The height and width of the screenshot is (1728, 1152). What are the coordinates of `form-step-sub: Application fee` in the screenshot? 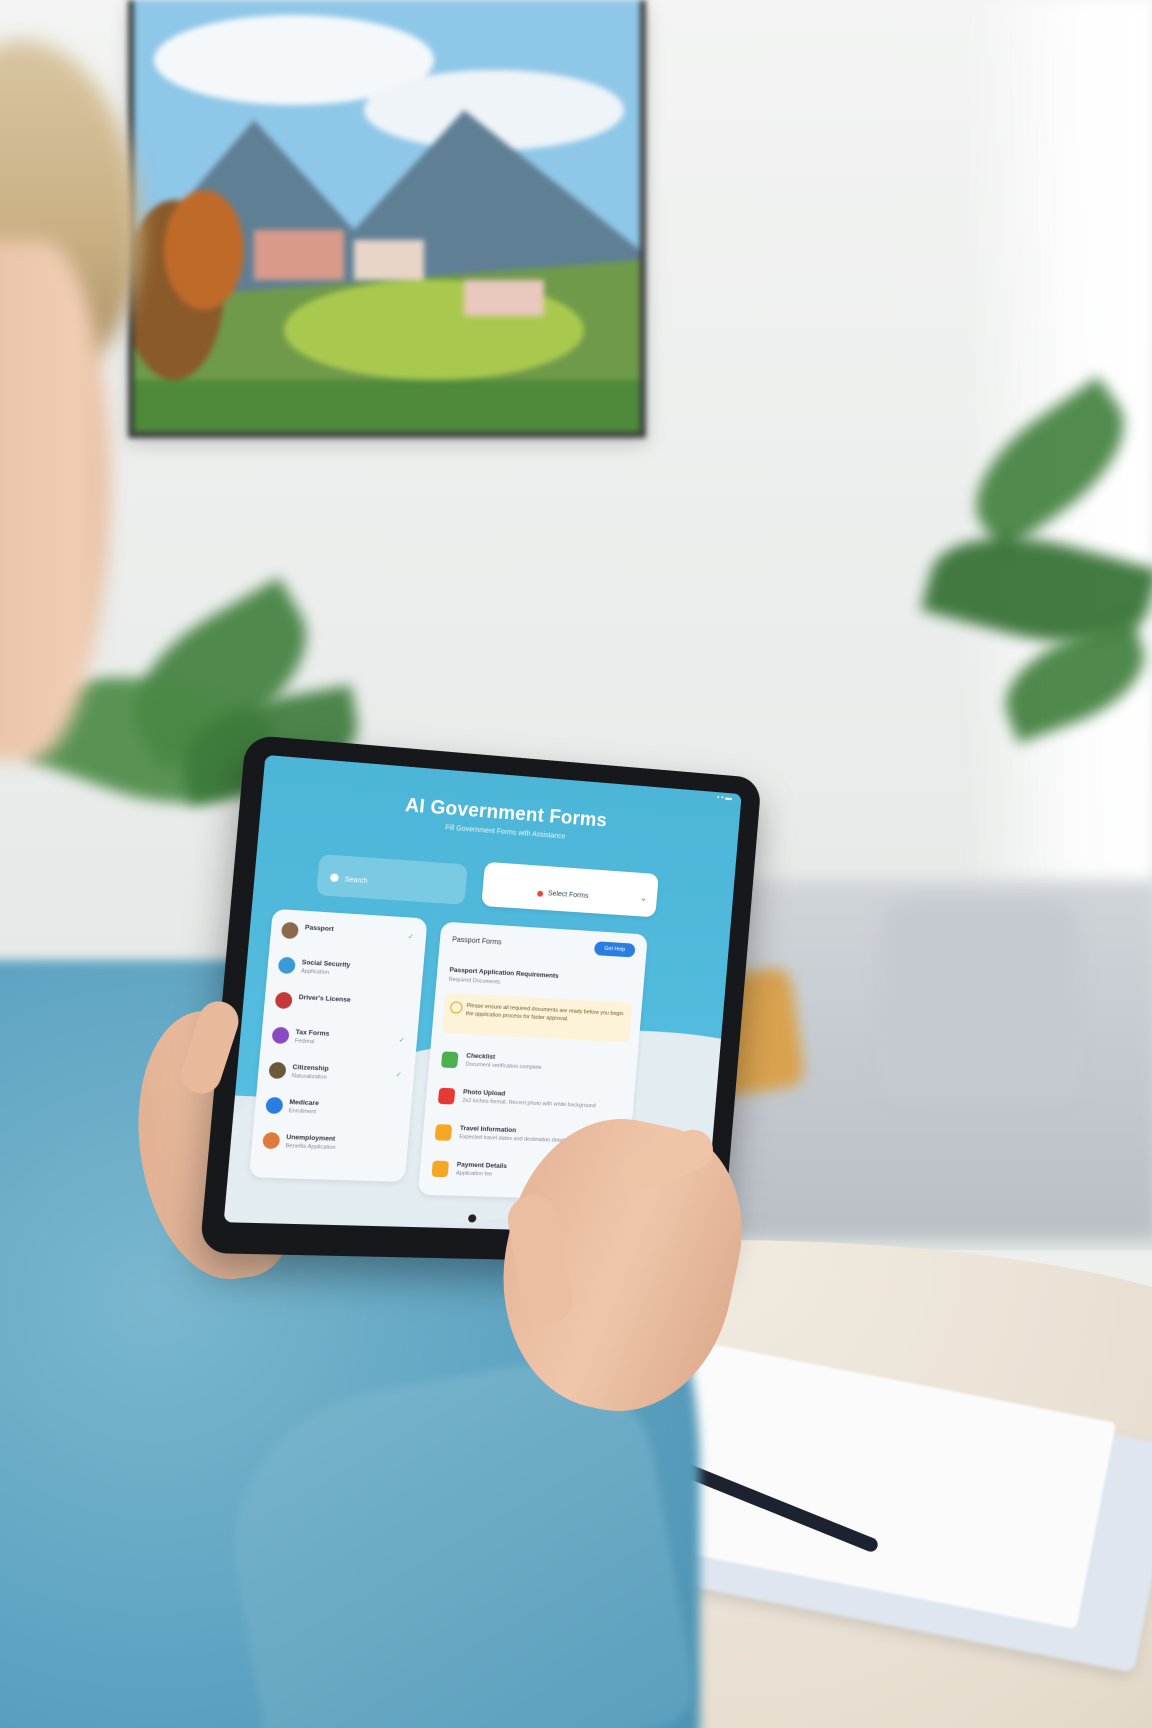 It's located at (474, 1174).